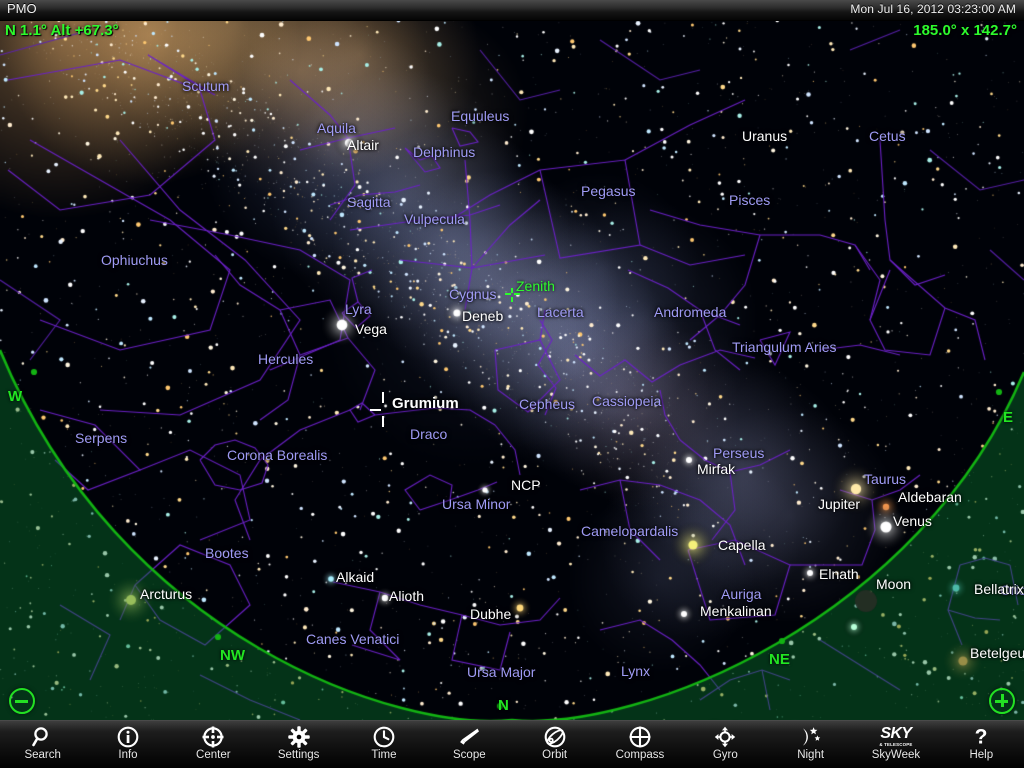 Image resolution: width=1024 pixels, height=768 pixels. I want to click on constellation-label: Aquila, so click(336, 128).